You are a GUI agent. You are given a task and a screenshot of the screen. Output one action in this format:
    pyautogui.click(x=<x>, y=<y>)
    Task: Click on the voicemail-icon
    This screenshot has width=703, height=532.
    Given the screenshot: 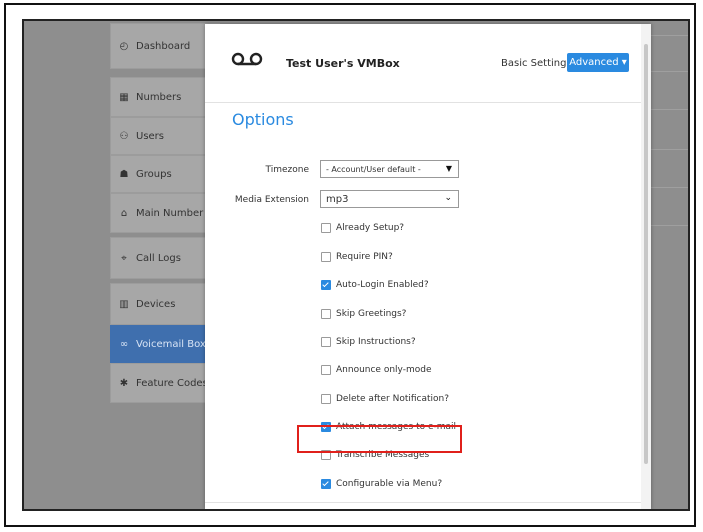 What is the action you would take?
    pyautogui.click(x=247, y=59)
    